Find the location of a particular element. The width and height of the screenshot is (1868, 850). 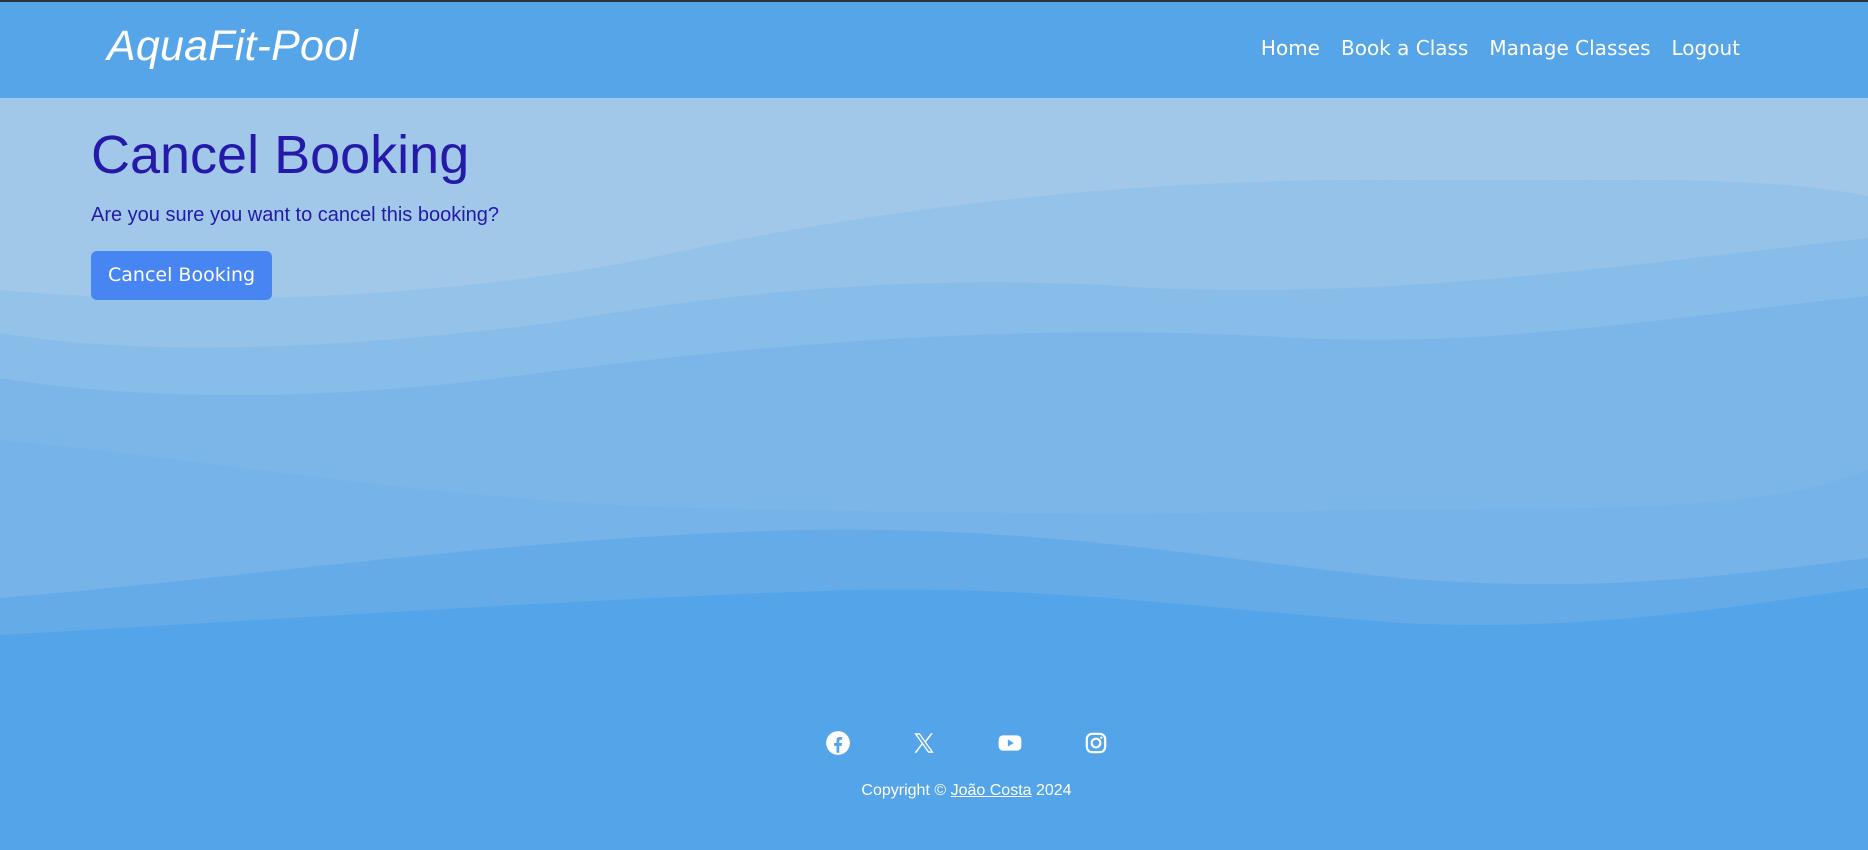

author-link: João Costa is located at coordinates (991, 790).